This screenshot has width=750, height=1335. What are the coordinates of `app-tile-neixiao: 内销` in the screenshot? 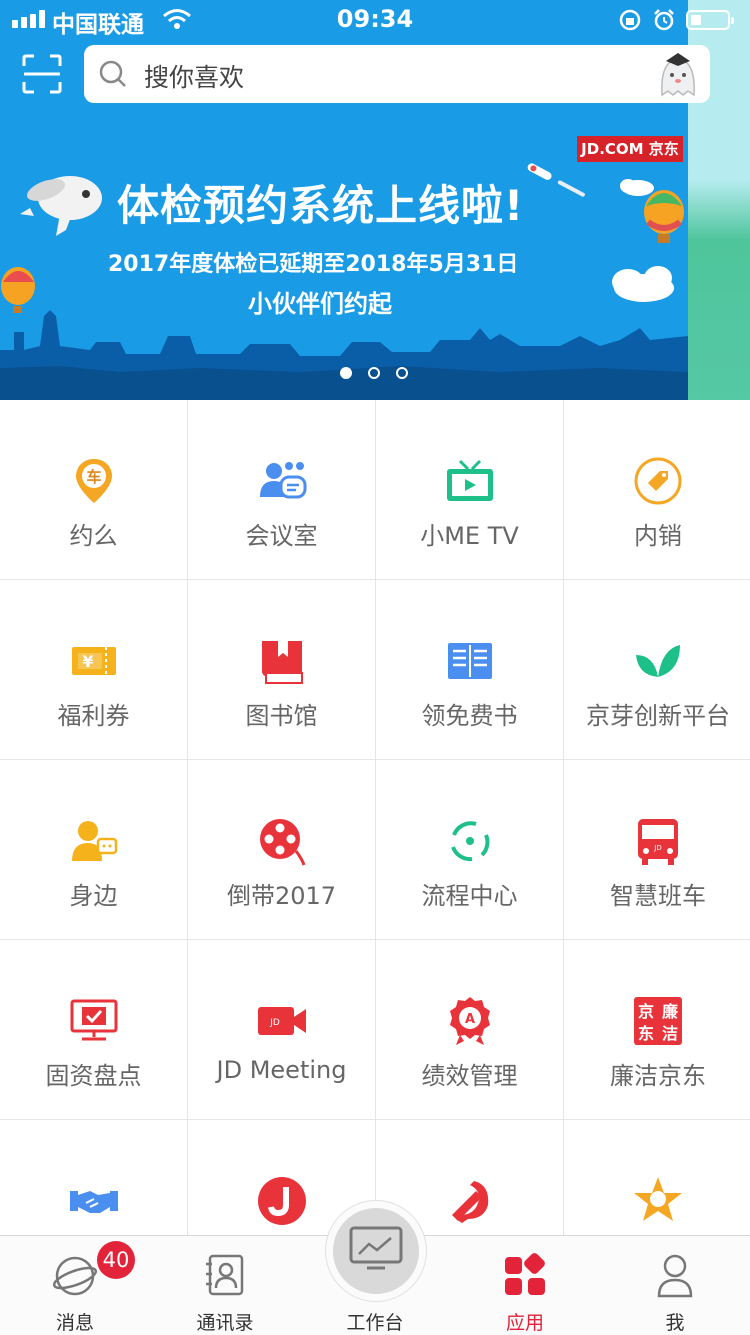 It's located at (657, 490).